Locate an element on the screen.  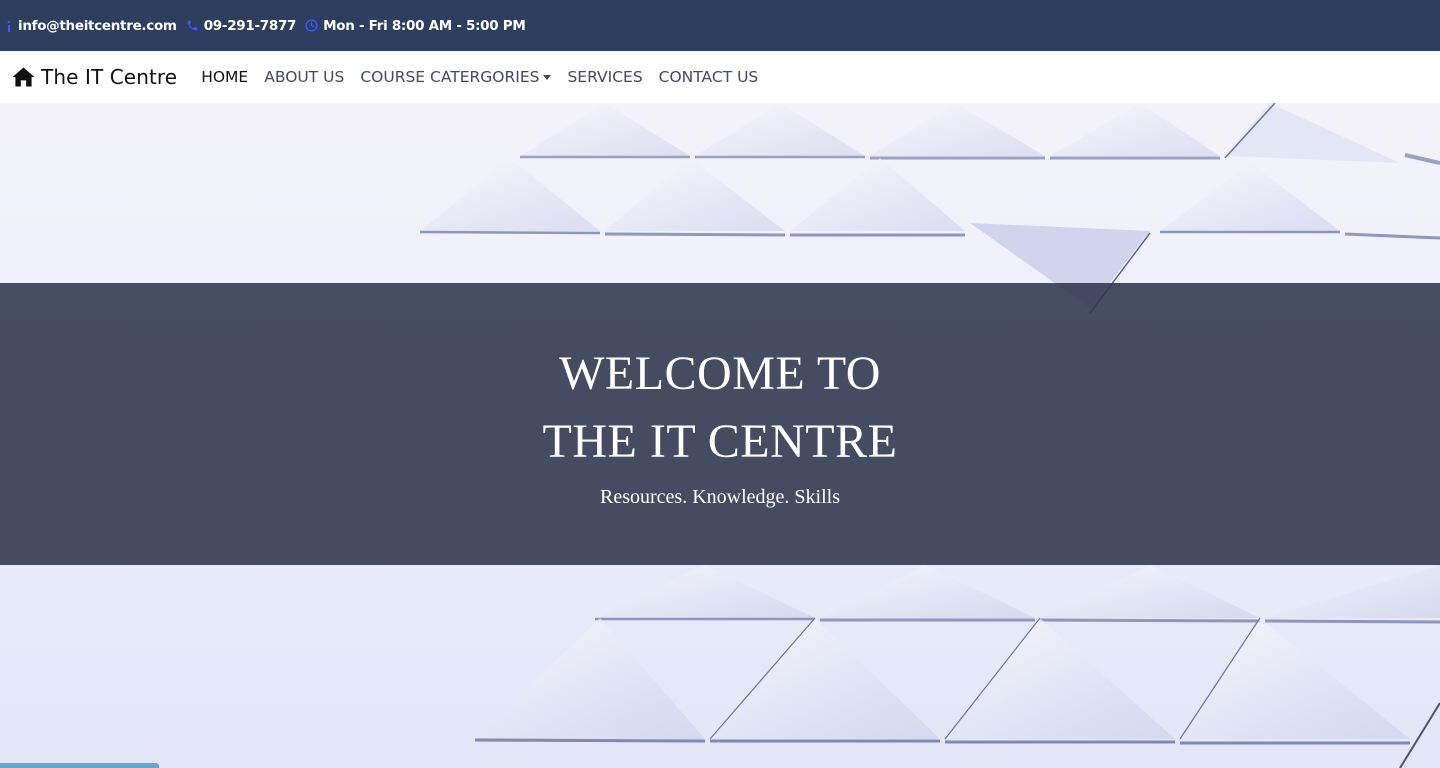
phone-info: 09-291-7877 is located at coordinates (241, 26).